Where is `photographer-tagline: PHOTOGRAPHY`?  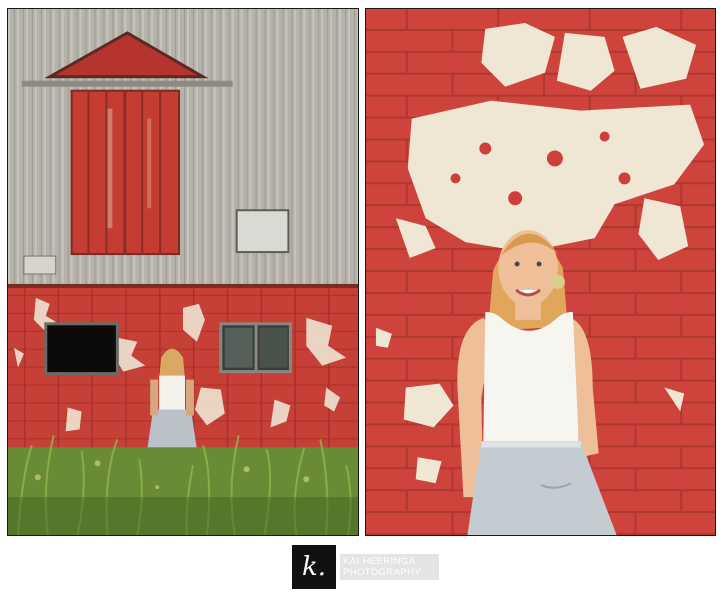
photographer-tagline: PHOTOGRAPHY is located at coordinates (382, 572).